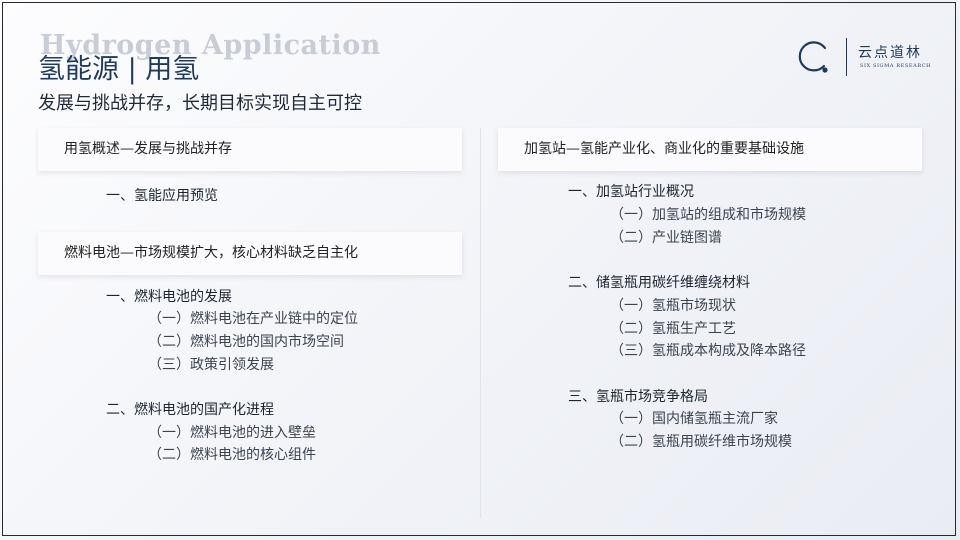  I want to click on outline-subitem: （一）加氢站的组成和市场规模, so click(708, 214).